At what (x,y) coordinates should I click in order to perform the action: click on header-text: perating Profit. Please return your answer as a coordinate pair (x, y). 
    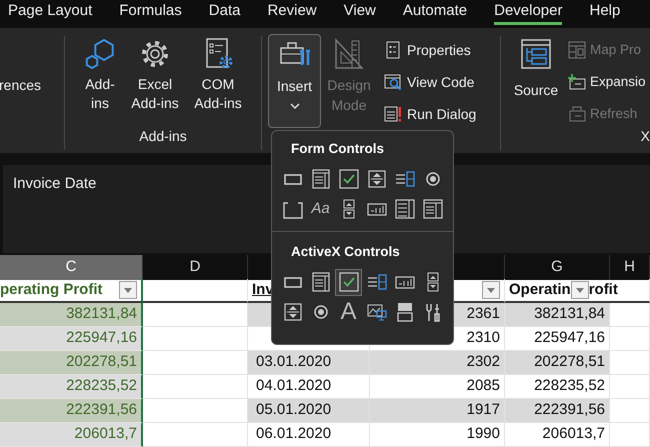
    Looking at the image, I should click on (52, 290).